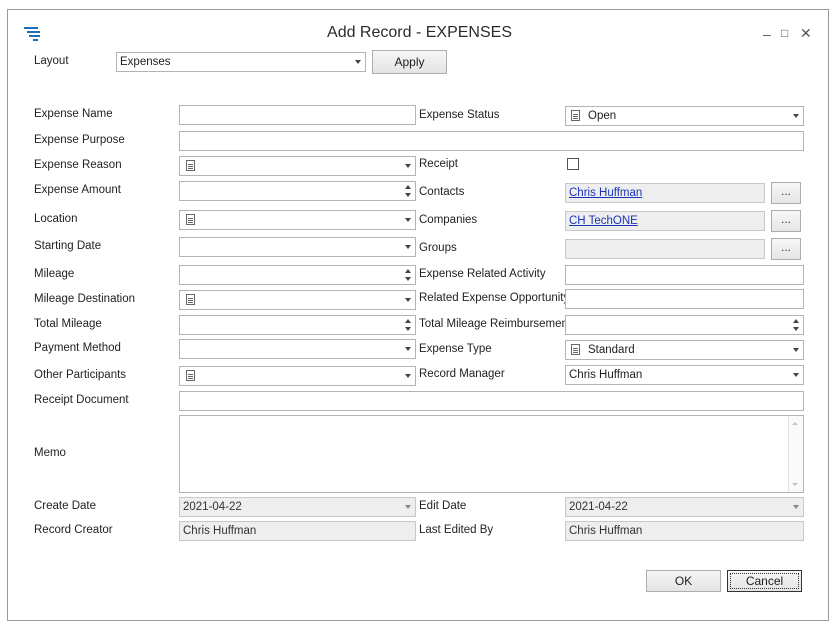 The width and height of the screenshot is (839, 632). I want to click on record-creator-field: Chris Huffman, so click(297, 531).